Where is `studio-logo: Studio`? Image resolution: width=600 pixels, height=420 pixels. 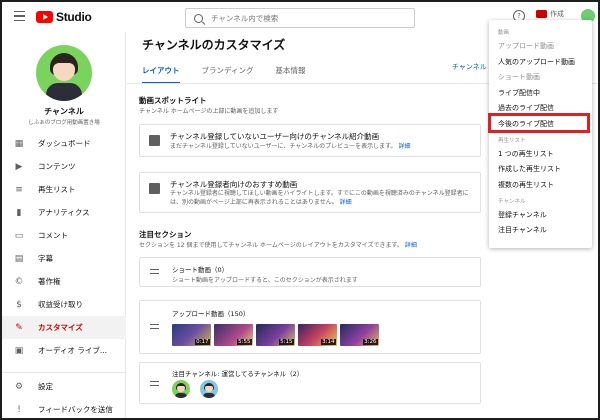 studio-logo: Studio is located at coordinates (64, 17).